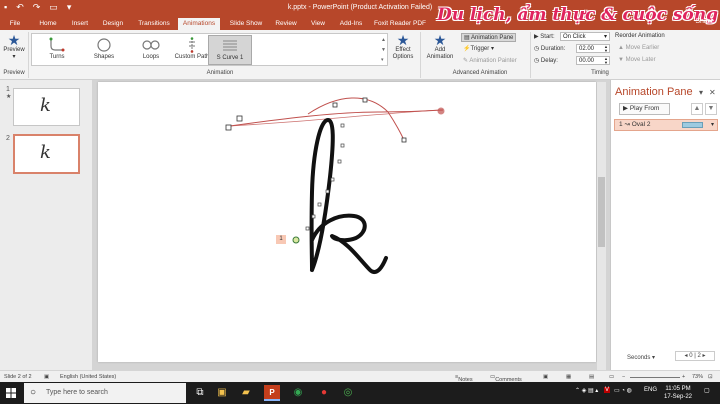 The width and height of the screenshot is (720, 404). I want to click on normal-view-icon: ▣, so click(545, 377).